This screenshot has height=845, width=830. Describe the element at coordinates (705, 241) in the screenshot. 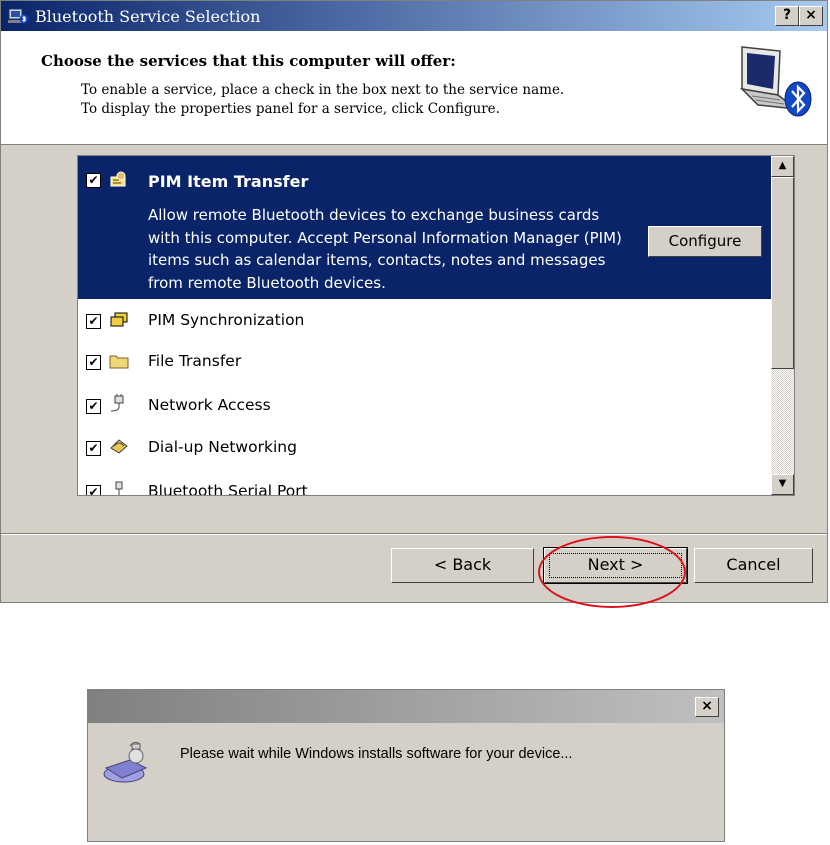

I see `configure-button: Configure` at that location.